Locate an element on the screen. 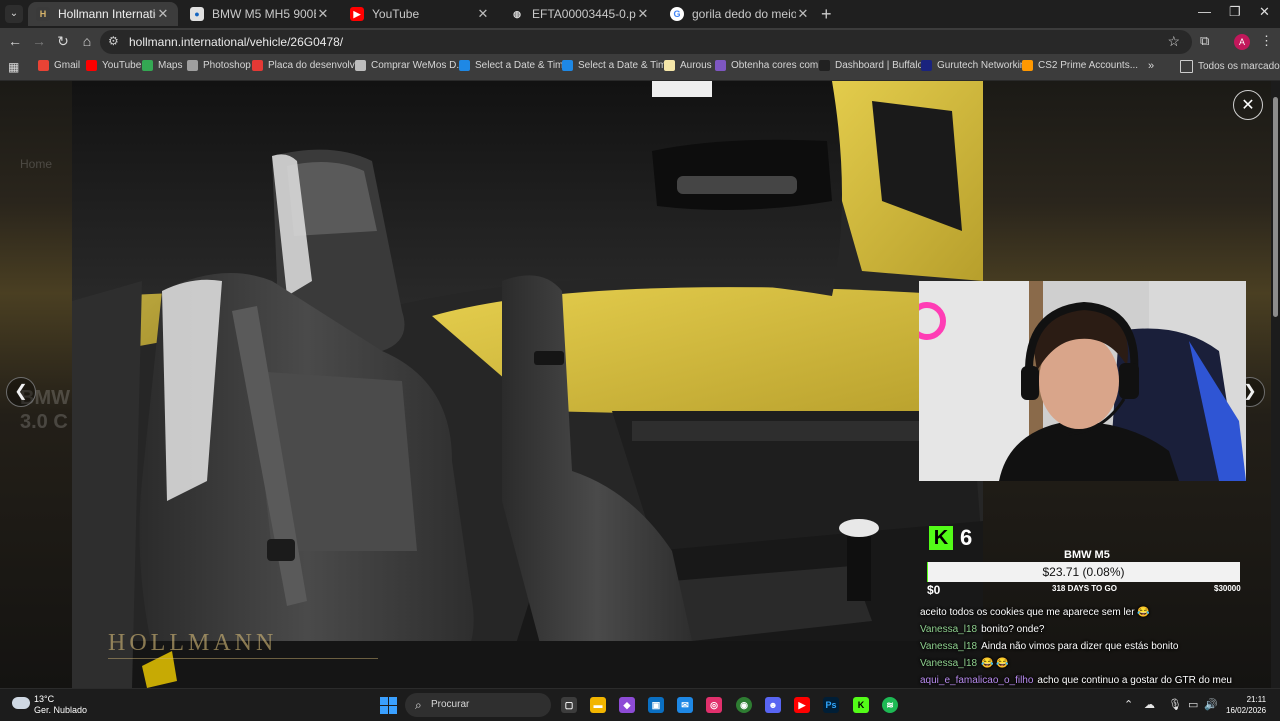 This screenshot has height=721, width=1280. bookmark-label: Photoshop is located at coordinates (227, 65).